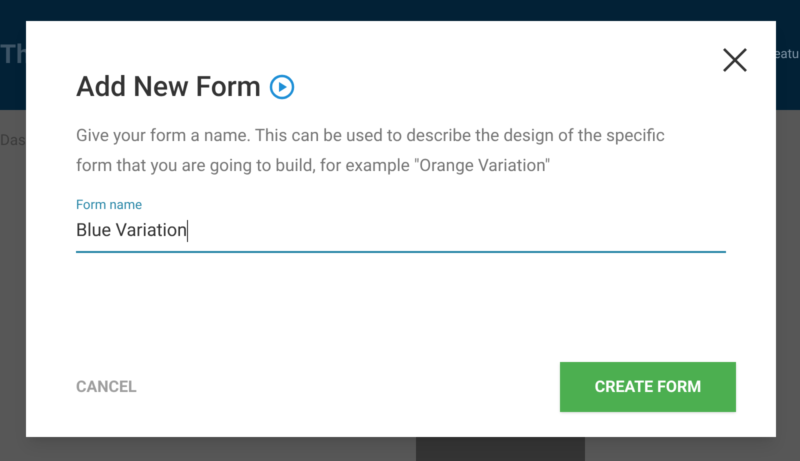  I want to click on dialog-title: Add New Form, so click(168, 87).